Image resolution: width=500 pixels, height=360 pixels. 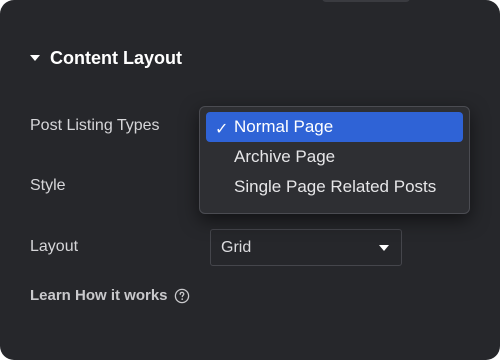 What do you see at coordinates (285, 156) in the screenshot?
I see `option-label: Archive Page` at bounding box center [285, 156].